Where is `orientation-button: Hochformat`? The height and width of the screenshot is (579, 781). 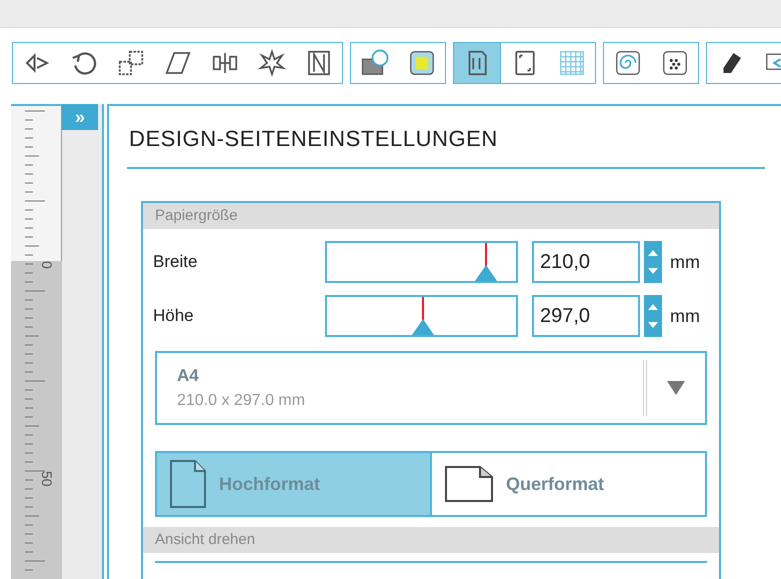
orientation-button: Hochformat is located at coordinates (293, 484).